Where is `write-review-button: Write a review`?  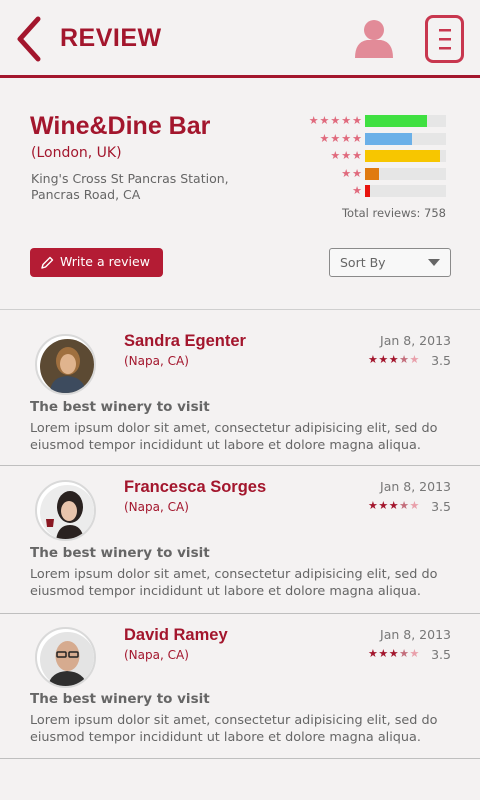 write-review-button: Write a review is located at coordinates (96, 262).